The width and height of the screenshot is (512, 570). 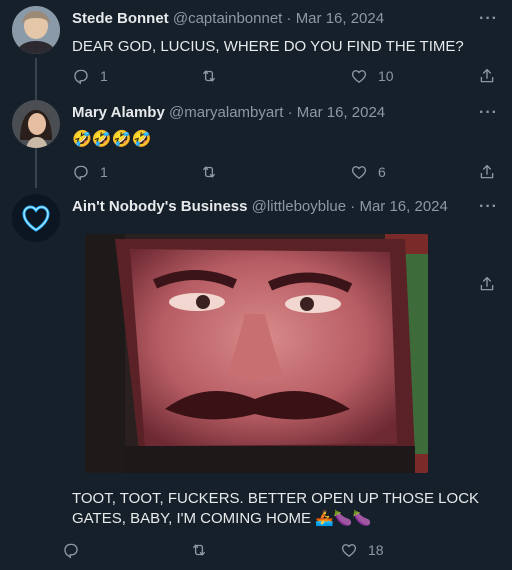 I want to click on like-button: 18, so click(x=362, y=550).